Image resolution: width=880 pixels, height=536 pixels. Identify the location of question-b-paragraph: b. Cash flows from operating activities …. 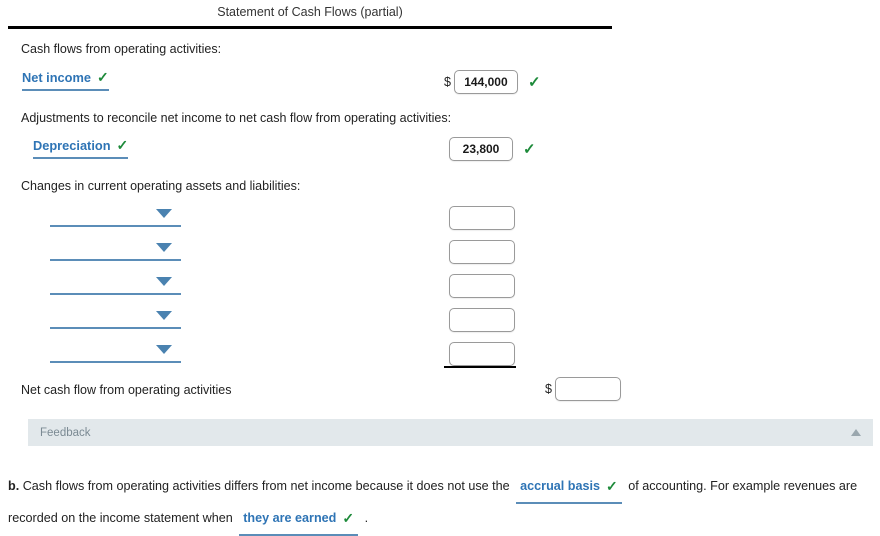
(441, 504).